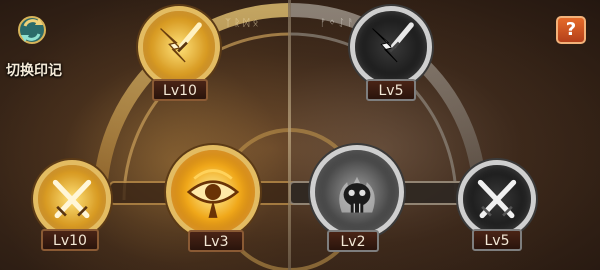 This screenshot has height=270, width=600. I want to click on flame-skull-emblem-icon, so click(357, 194).